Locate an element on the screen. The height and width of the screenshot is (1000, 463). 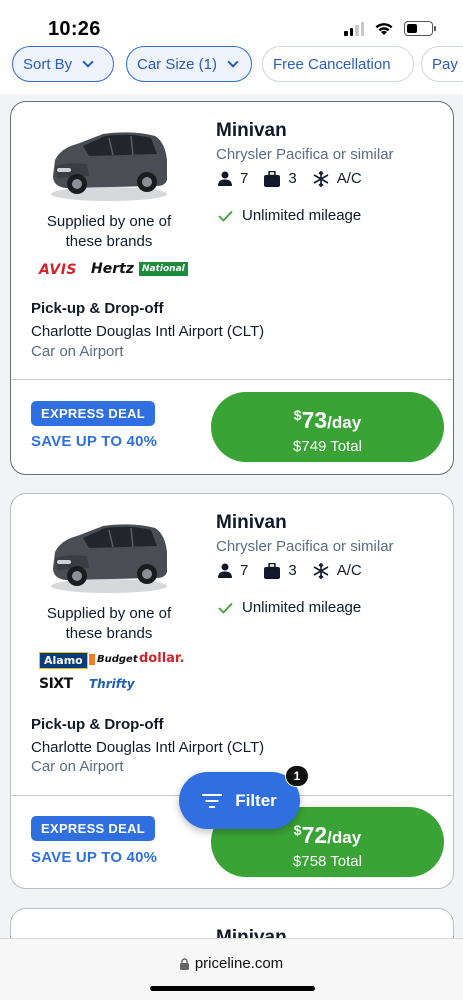
car-size-label: Car Size (1) is located at coordinates (177, 64).